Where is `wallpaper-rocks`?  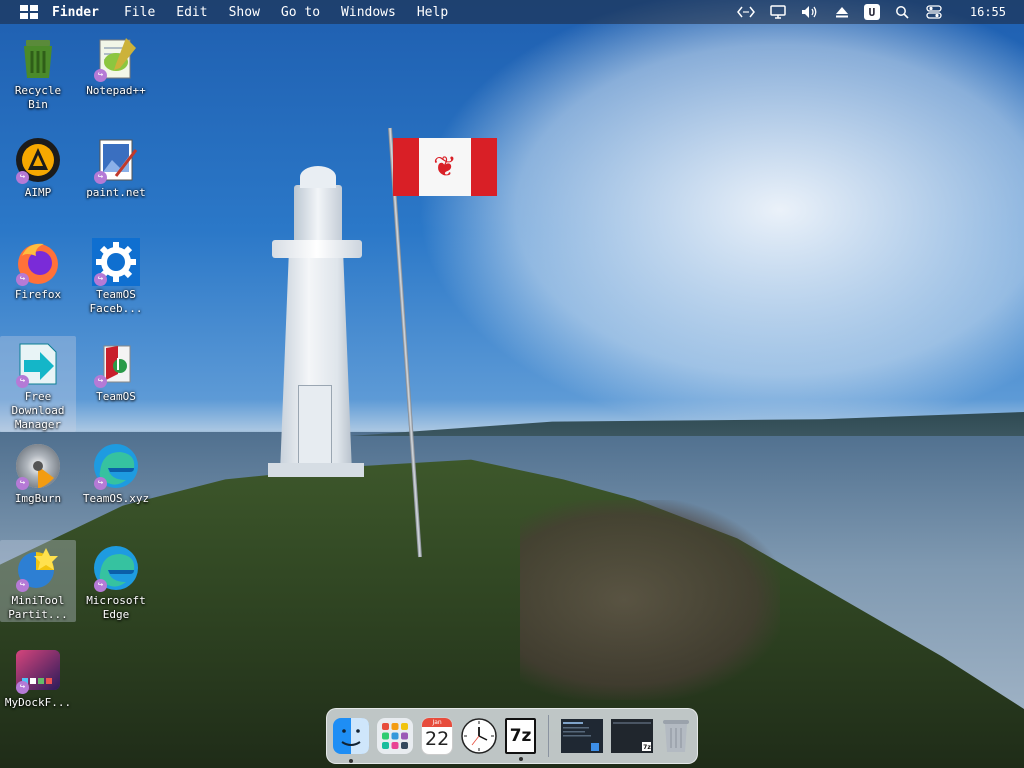 wallpaper-rocks is located at coordinates (650, 600).